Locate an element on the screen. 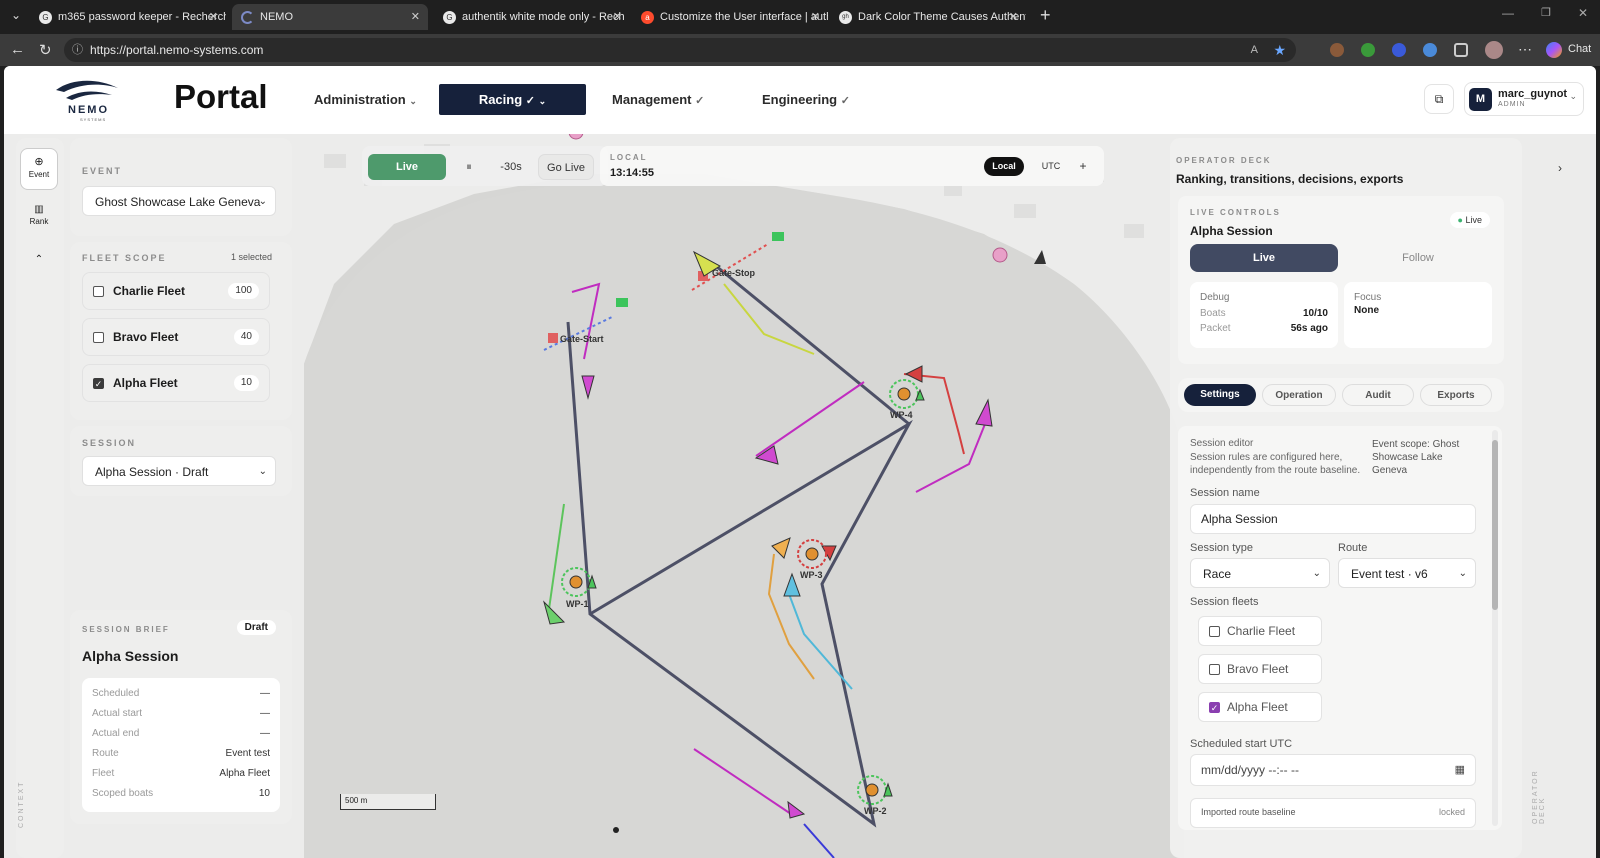  fleet-row-alpha: ✓ Alpha Fleet 10 is located at coordinates (176, 383).